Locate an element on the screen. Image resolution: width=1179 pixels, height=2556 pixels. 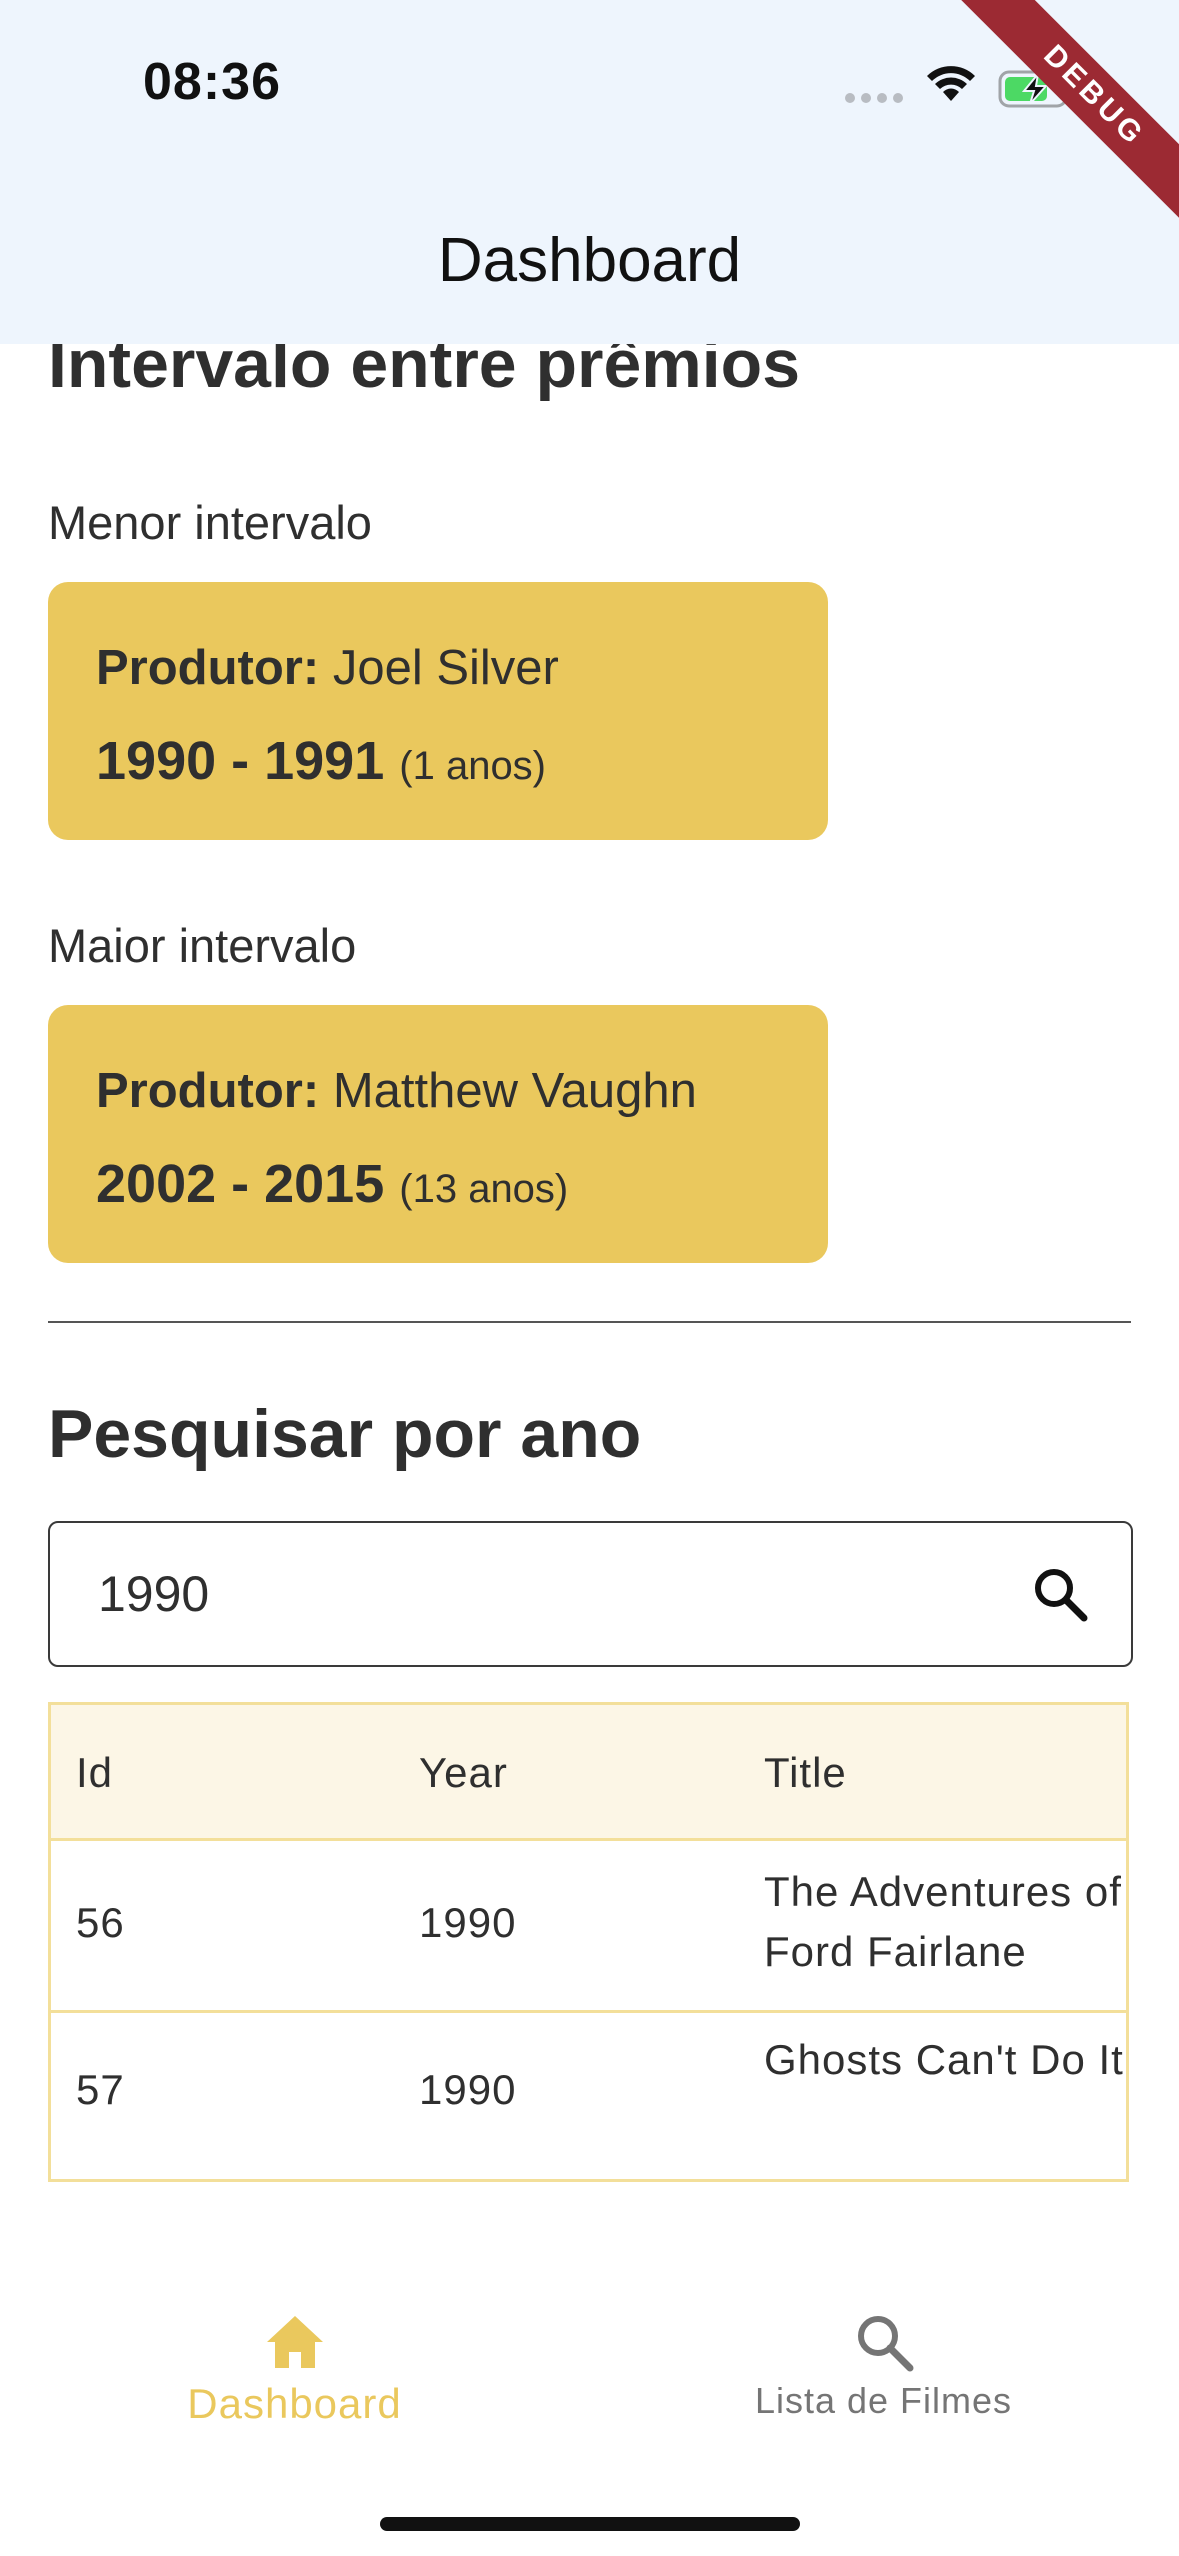
cellular-signal-icon is located at coordinates (875, 100).